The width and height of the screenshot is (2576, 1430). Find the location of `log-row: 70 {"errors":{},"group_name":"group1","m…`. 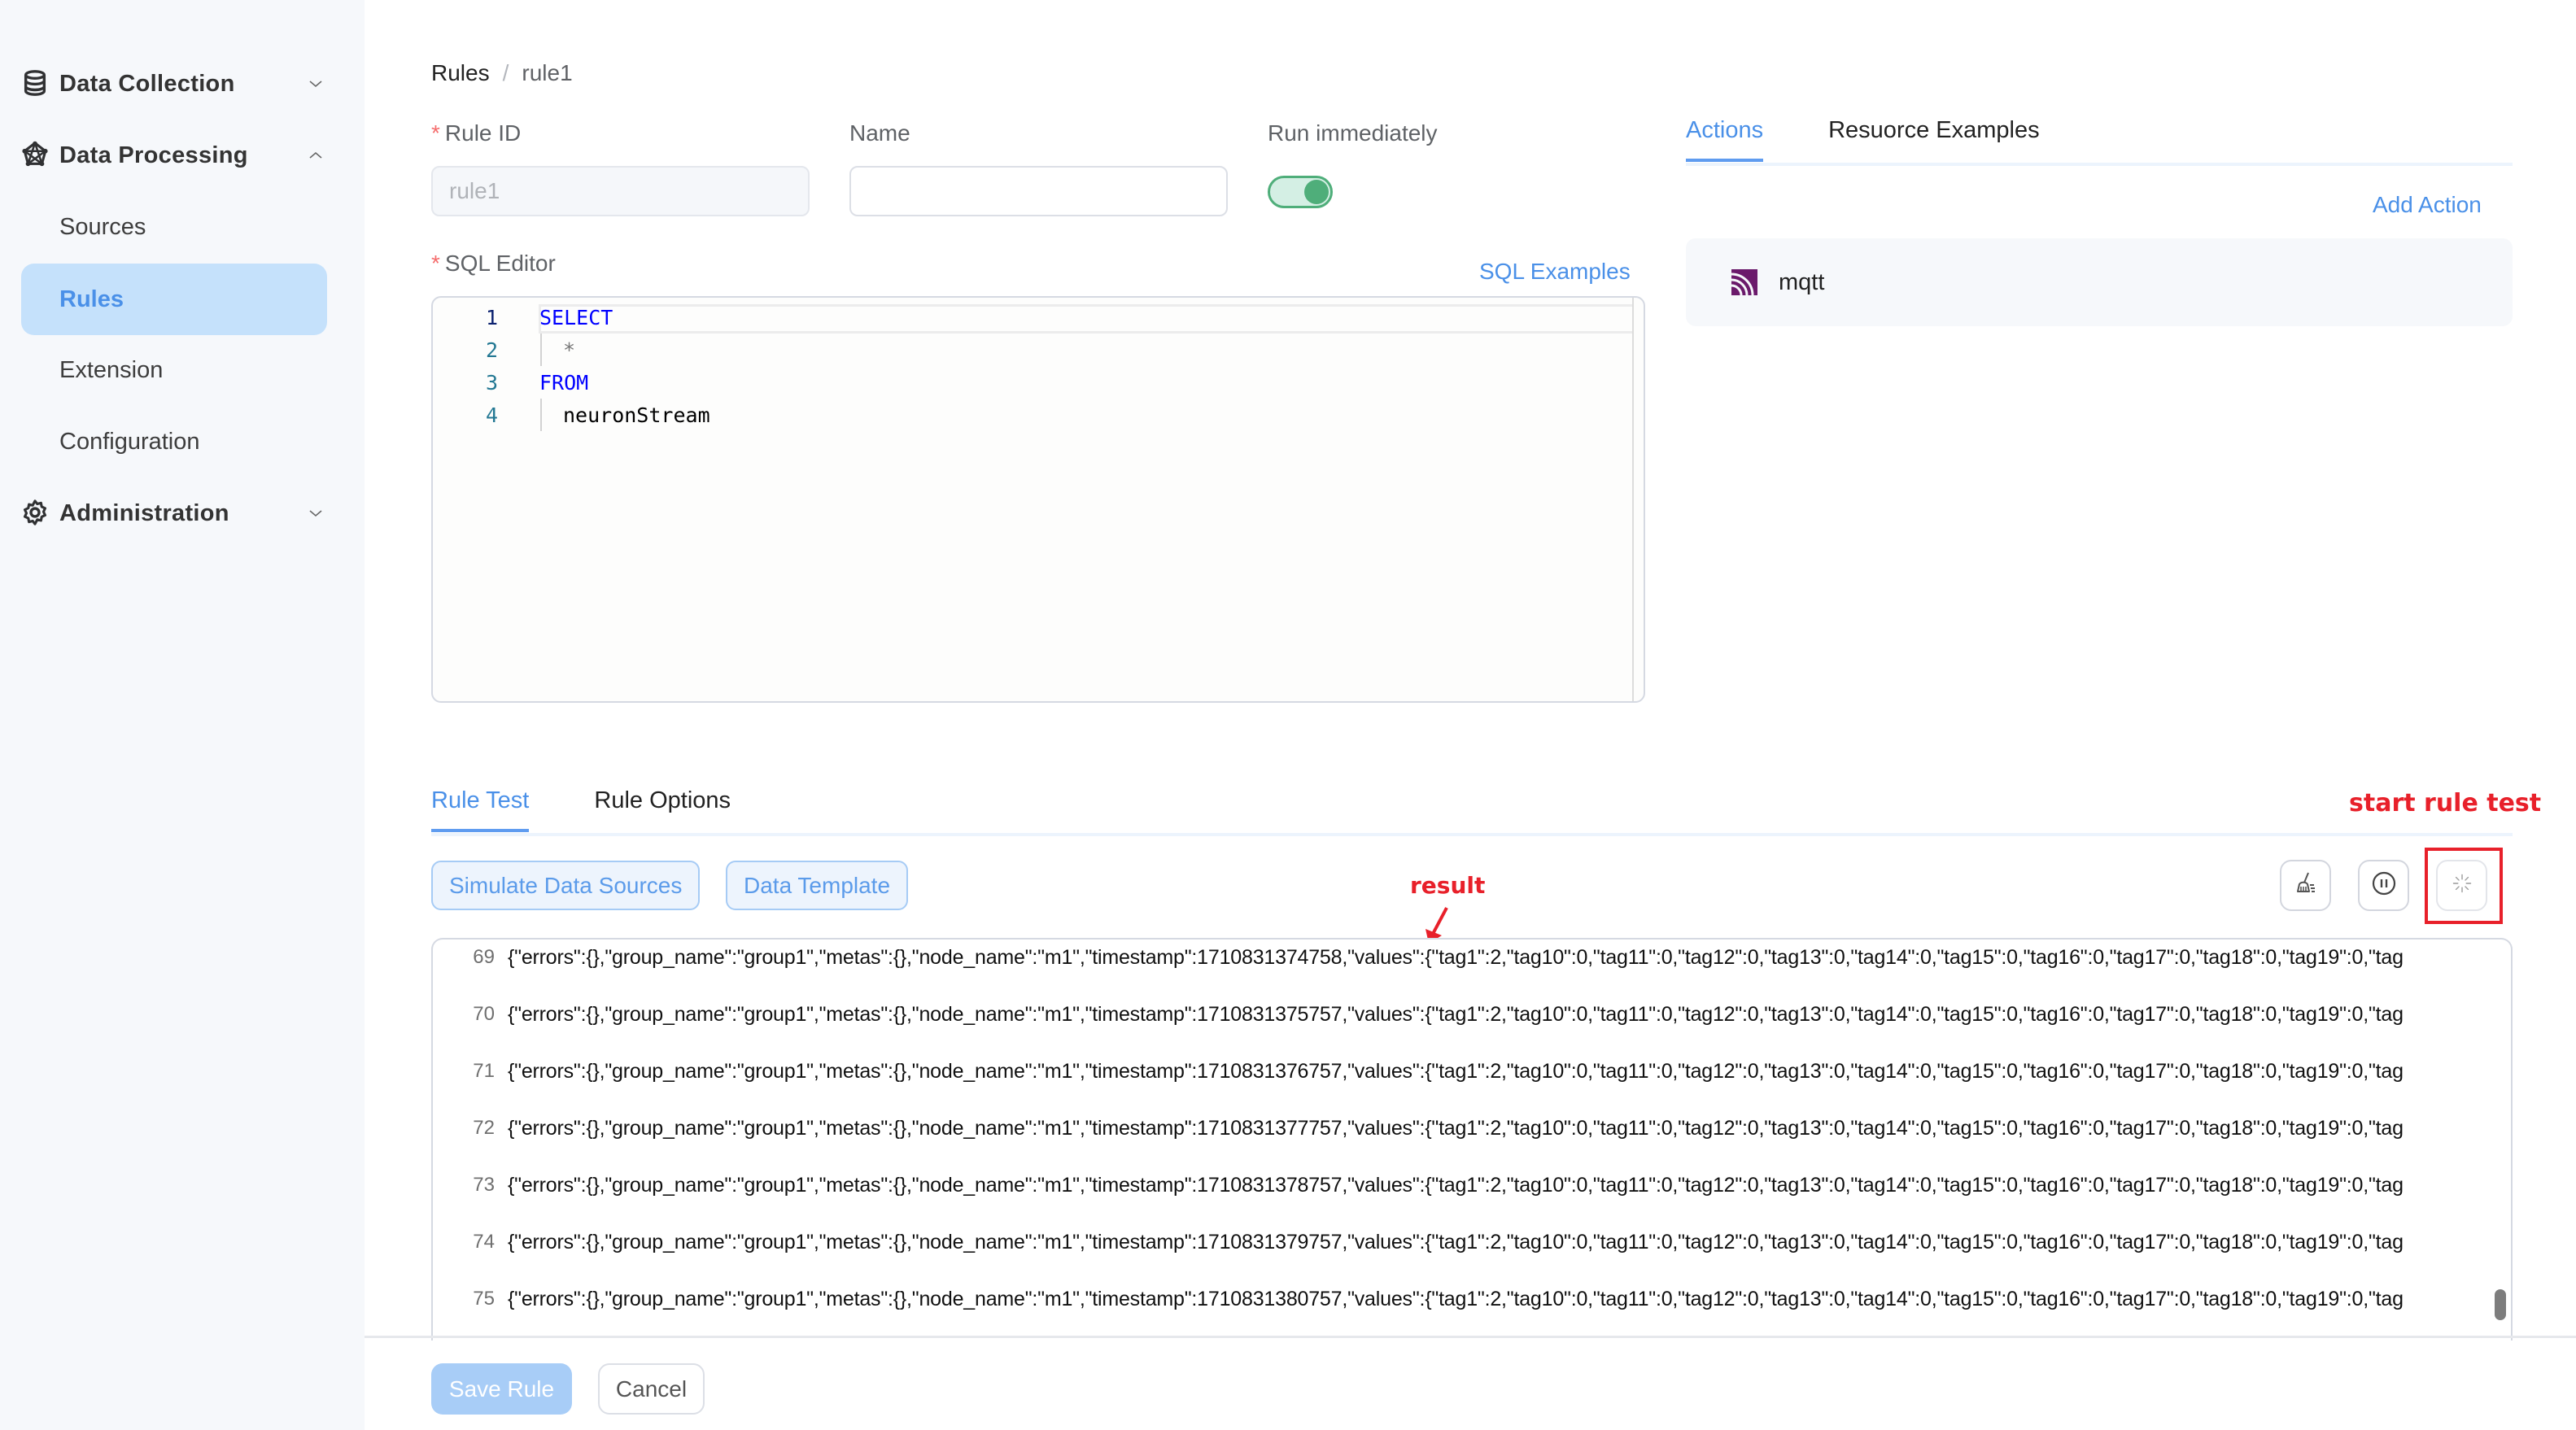

log-row: 70 {"errors":{},"group_name":"group1","m… is located at coordinates (1418, 1015).